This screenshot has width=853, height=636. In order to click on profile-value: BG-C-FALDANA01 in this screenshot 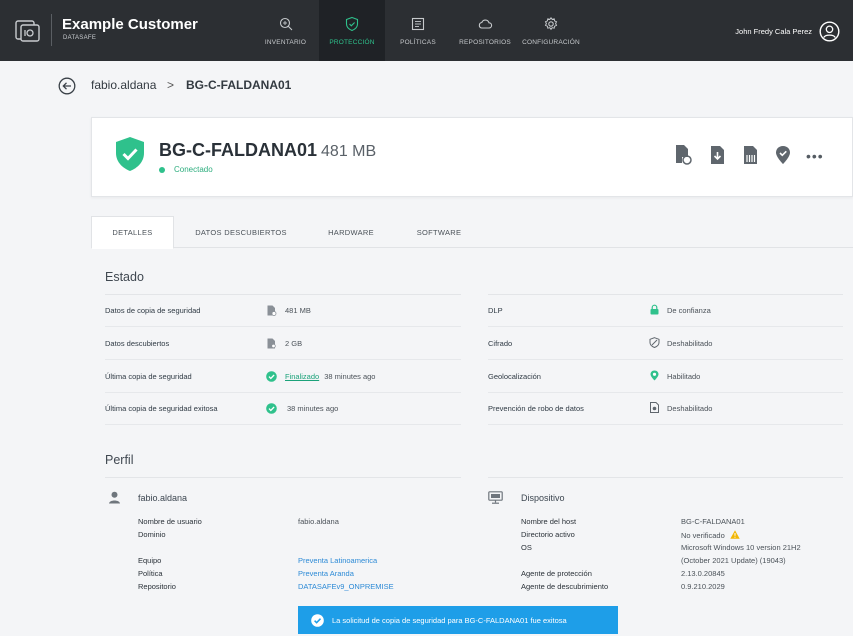, I will do `click(713, 521)`.